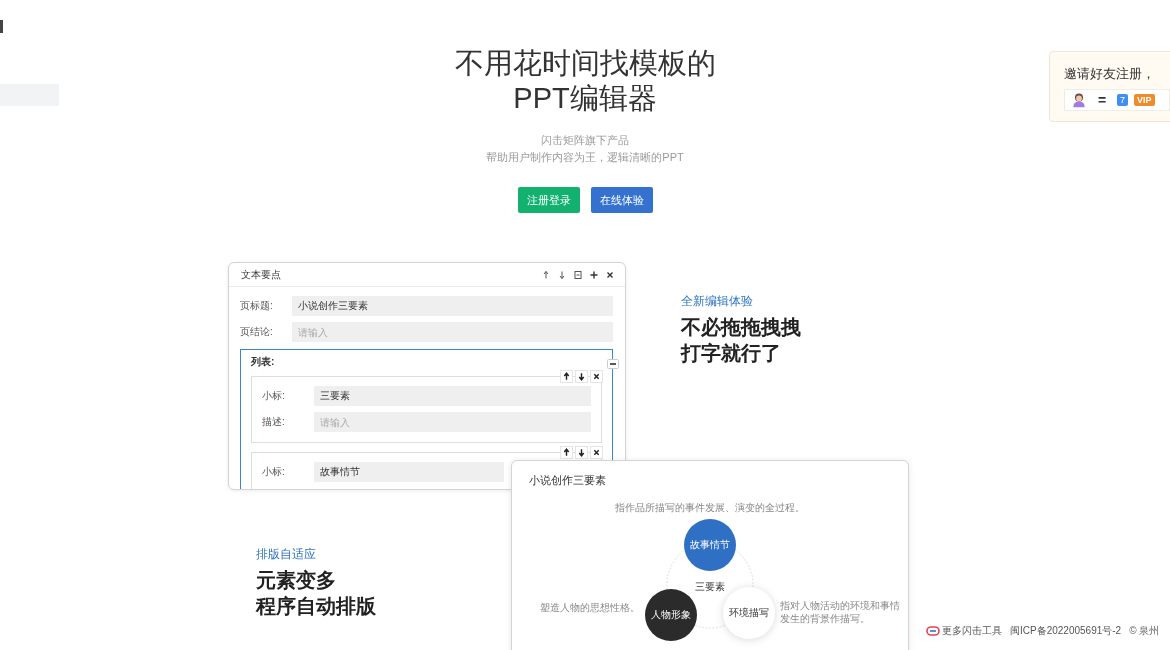  Describe the element at coordinates (710, 587) in the screenshot. I see `center-label: 三要素` at that location.